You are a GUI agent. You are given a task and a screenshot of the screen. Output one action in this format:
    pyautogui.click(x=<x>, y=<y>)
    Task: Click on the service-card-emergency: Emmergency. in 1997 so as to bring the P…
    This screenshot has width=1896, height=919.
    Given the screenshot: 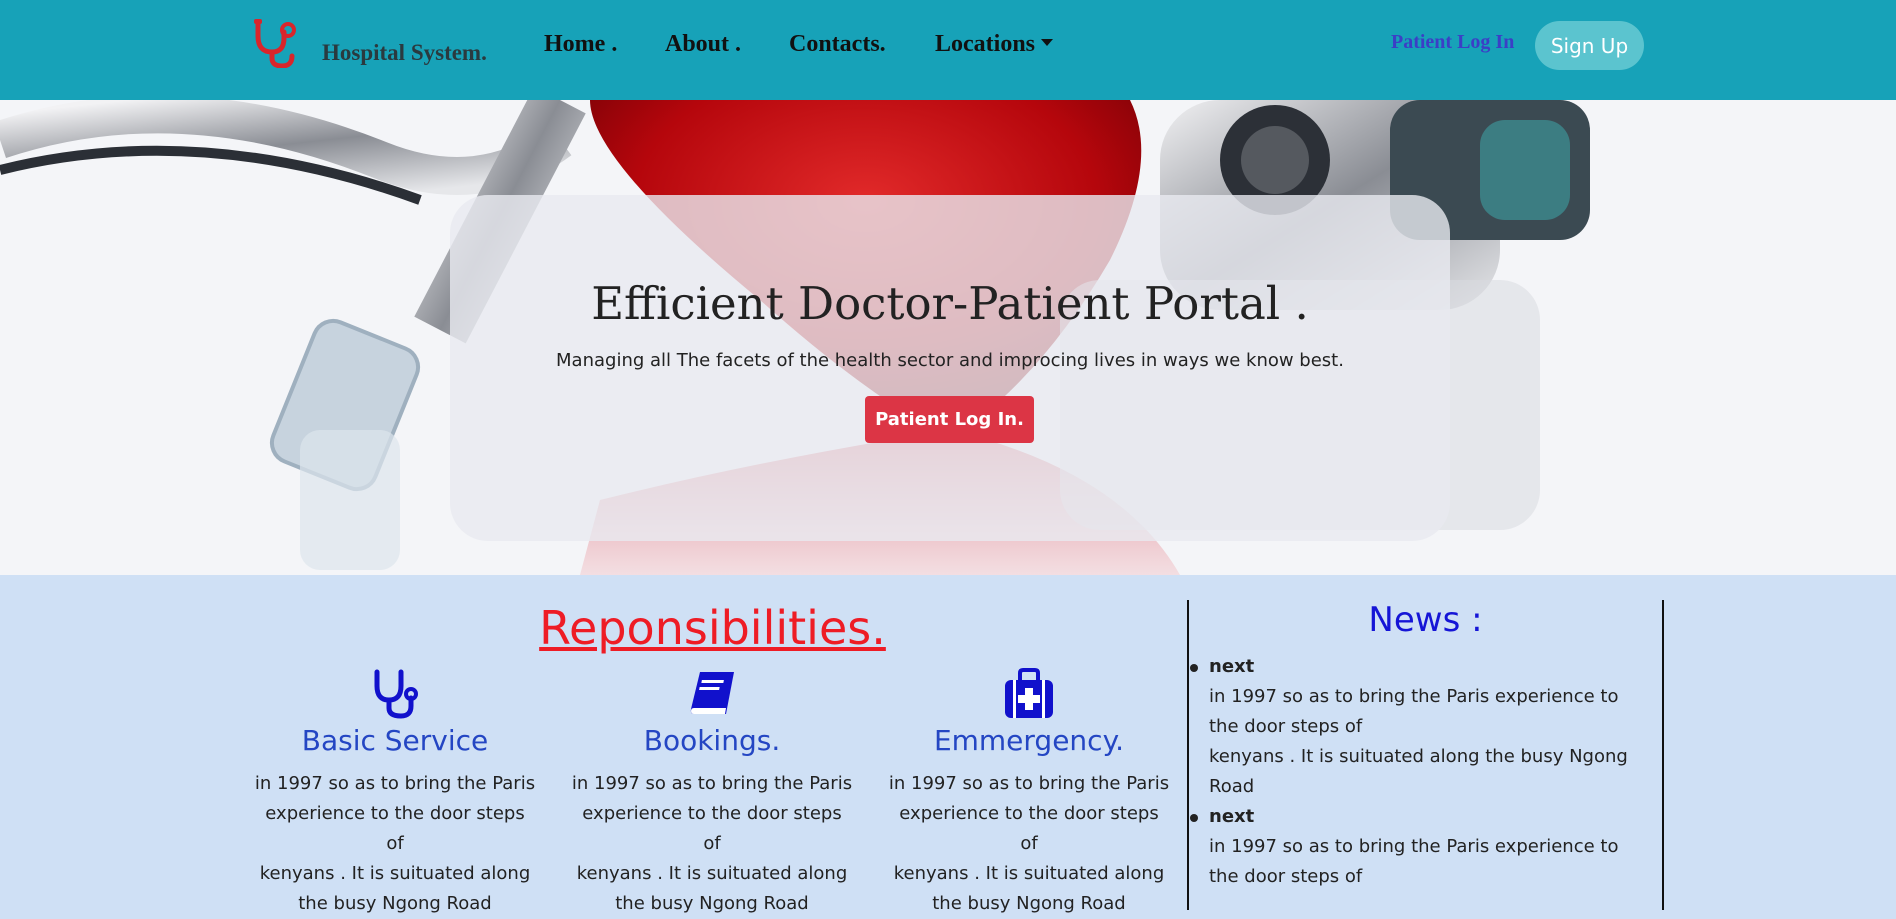 What is the action you would take?
    pyautogui.click(x=1029, y=793)
    